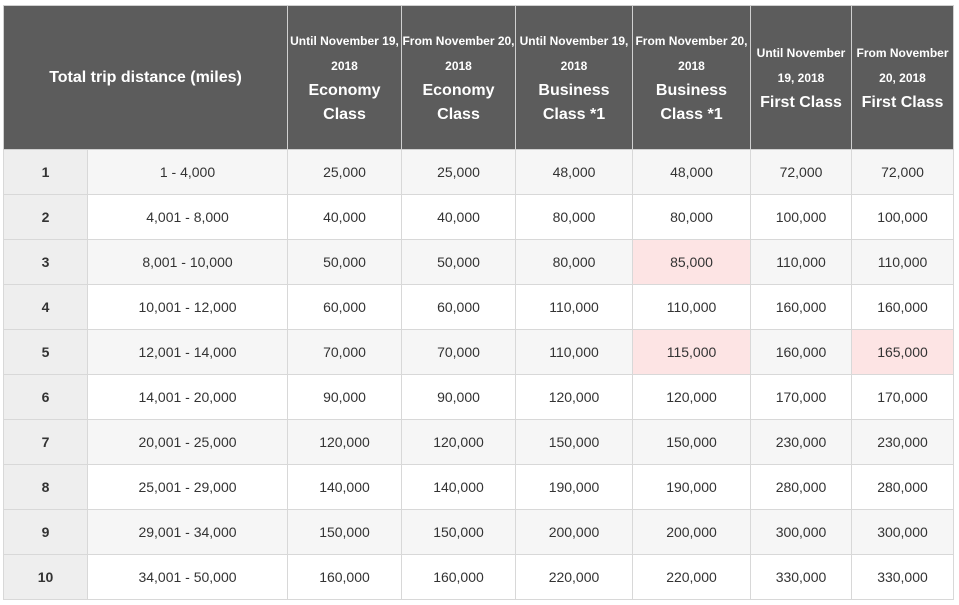  What do you see at coordinates (187, 442) in the screenshot?
I see `distance-range-cell: 20,001 - 25,000` at bounding box center [187, 442].